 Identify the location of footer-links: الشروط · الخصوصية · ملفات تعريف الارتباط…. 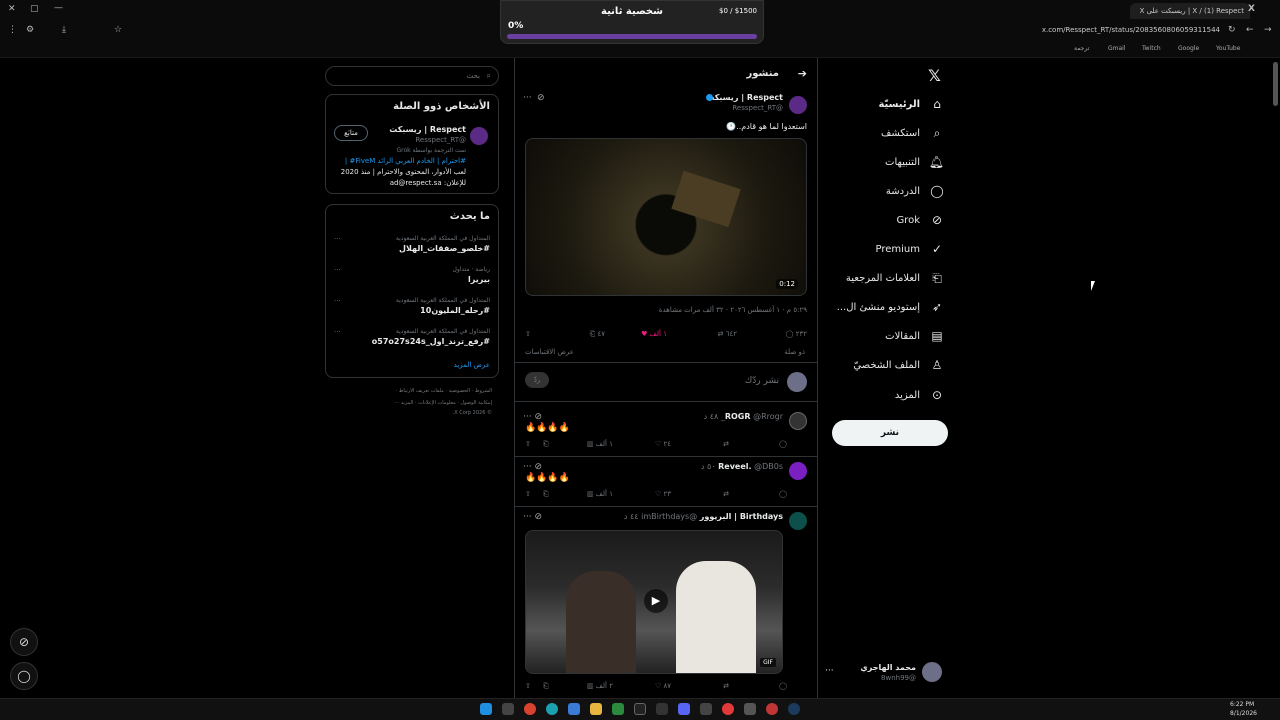
(444, 391).